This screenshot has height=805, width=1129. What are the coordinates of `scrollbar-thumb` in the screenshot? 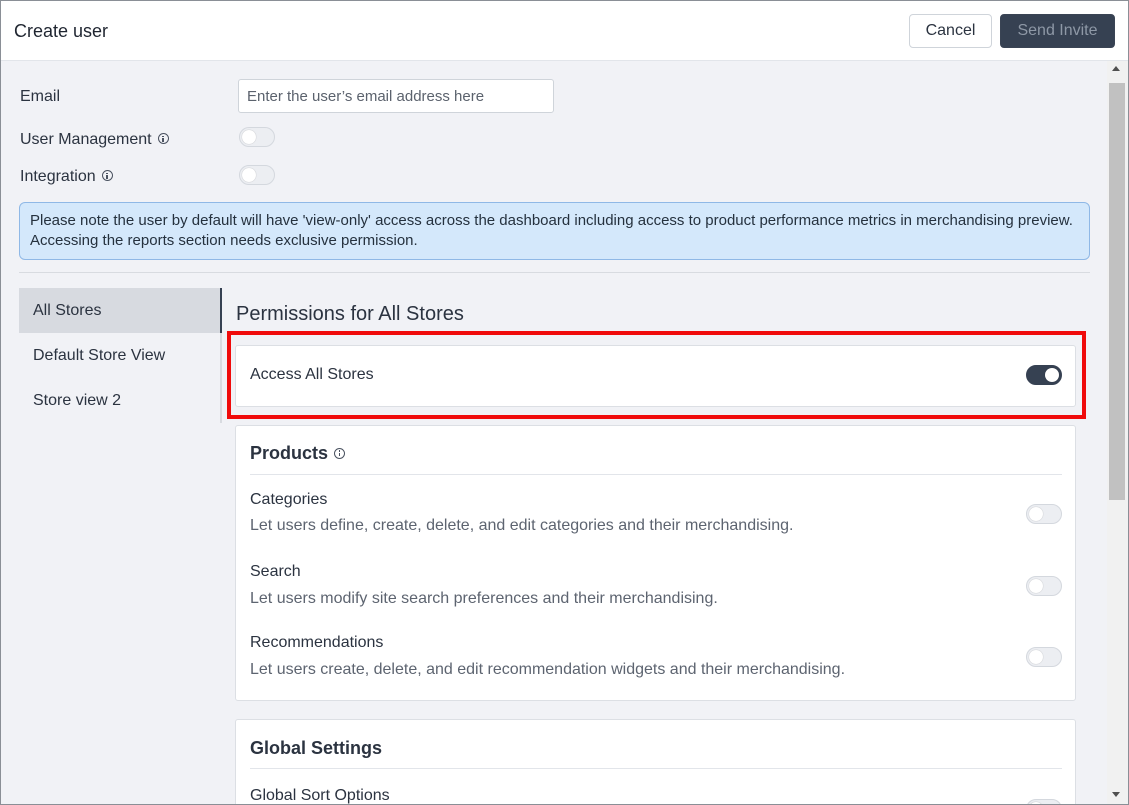 It's located at (1117, 291).